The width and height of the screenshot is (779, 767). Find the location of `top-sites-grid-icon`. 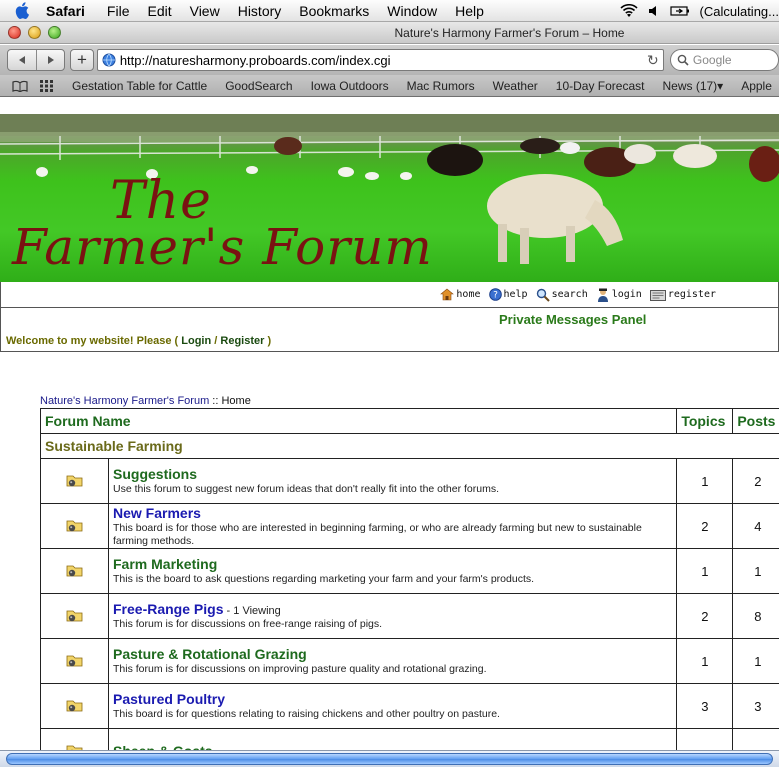

top-sites-grid-icon is located at coordinates (47, 85).